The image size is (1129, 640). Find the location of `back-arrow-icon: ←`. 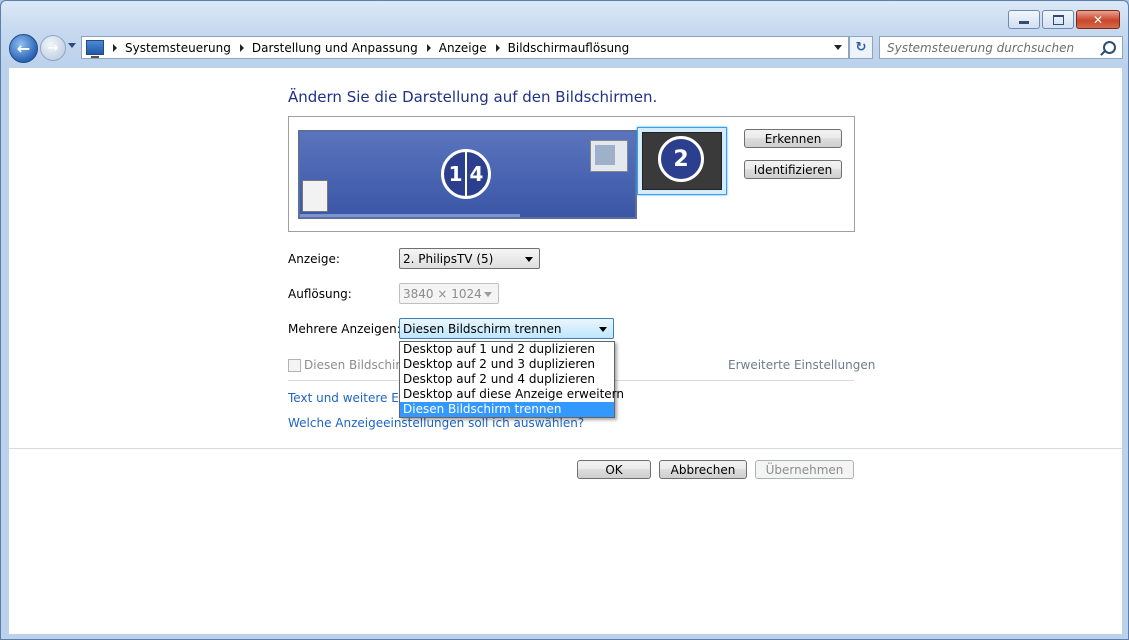

back-arrow-icon: ← is located at coordinates (23, 48).